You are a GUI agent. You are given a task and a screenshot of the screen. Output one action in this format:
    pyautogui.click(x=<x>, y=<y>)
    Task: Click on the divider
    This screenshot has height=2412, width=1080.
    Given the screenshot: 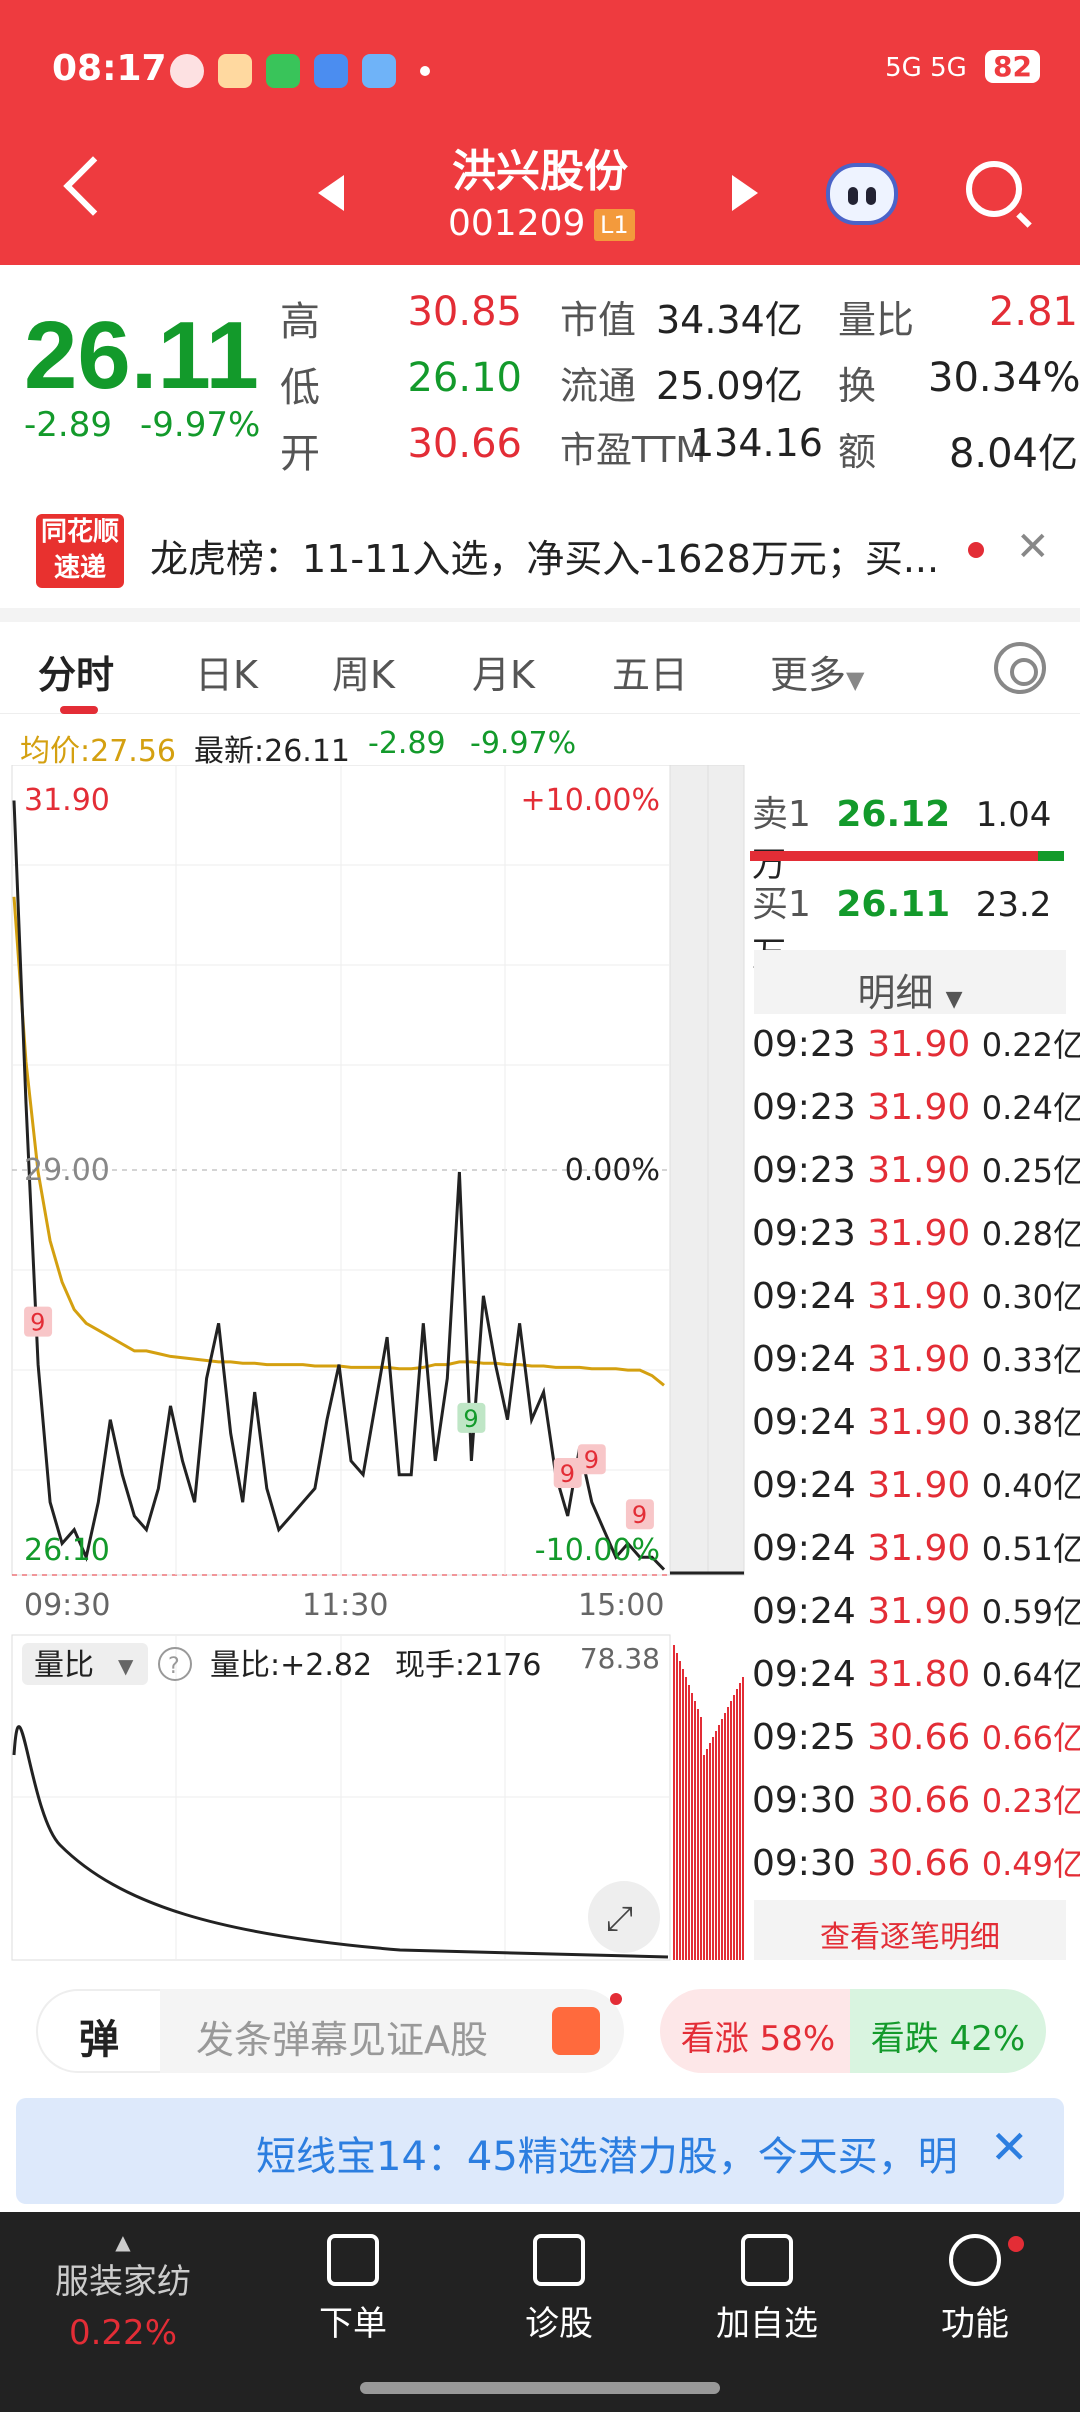 What is the action you would take?
    pyautogui.click(x=540, y=615)
    